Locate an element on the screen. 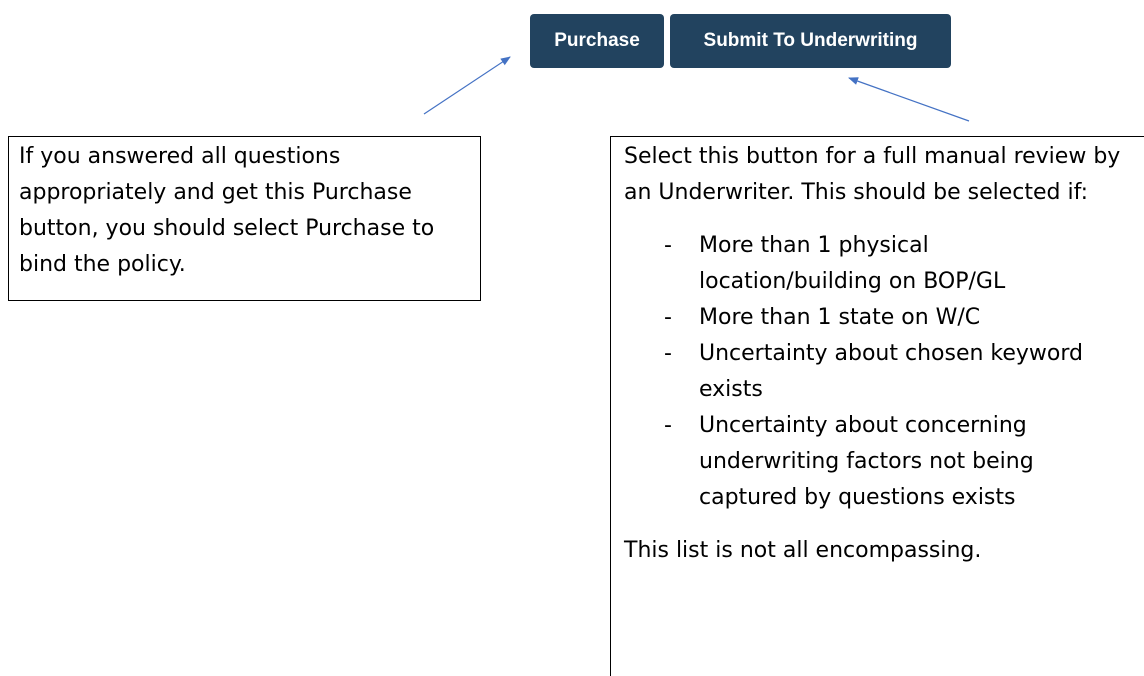 The image size is (1144, 676). arrow-to-purchase-icon is located at coordinates (467, 85).